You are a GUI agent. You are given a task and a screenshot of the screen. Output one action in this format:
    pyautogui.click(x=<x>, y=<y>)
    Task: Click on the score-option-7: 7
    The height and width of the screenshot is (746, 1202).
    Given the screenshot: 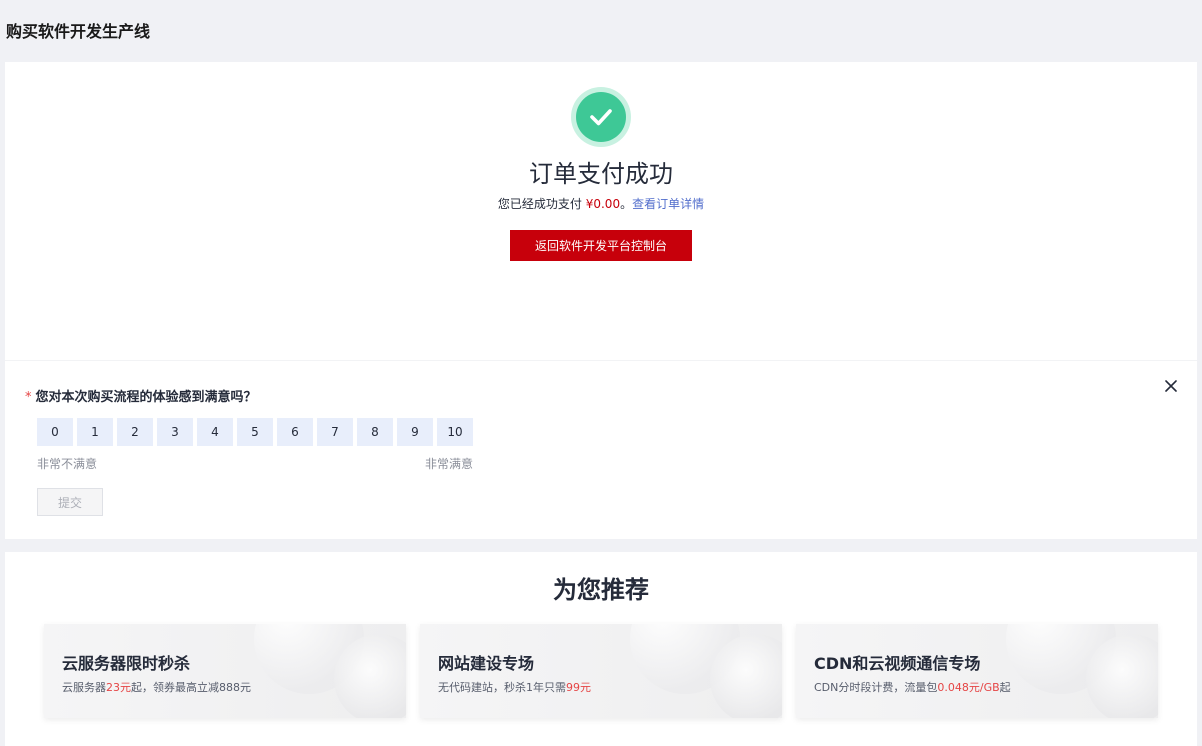 What is the action you would take?
    pyautogui.click(x=335, y=432)
    